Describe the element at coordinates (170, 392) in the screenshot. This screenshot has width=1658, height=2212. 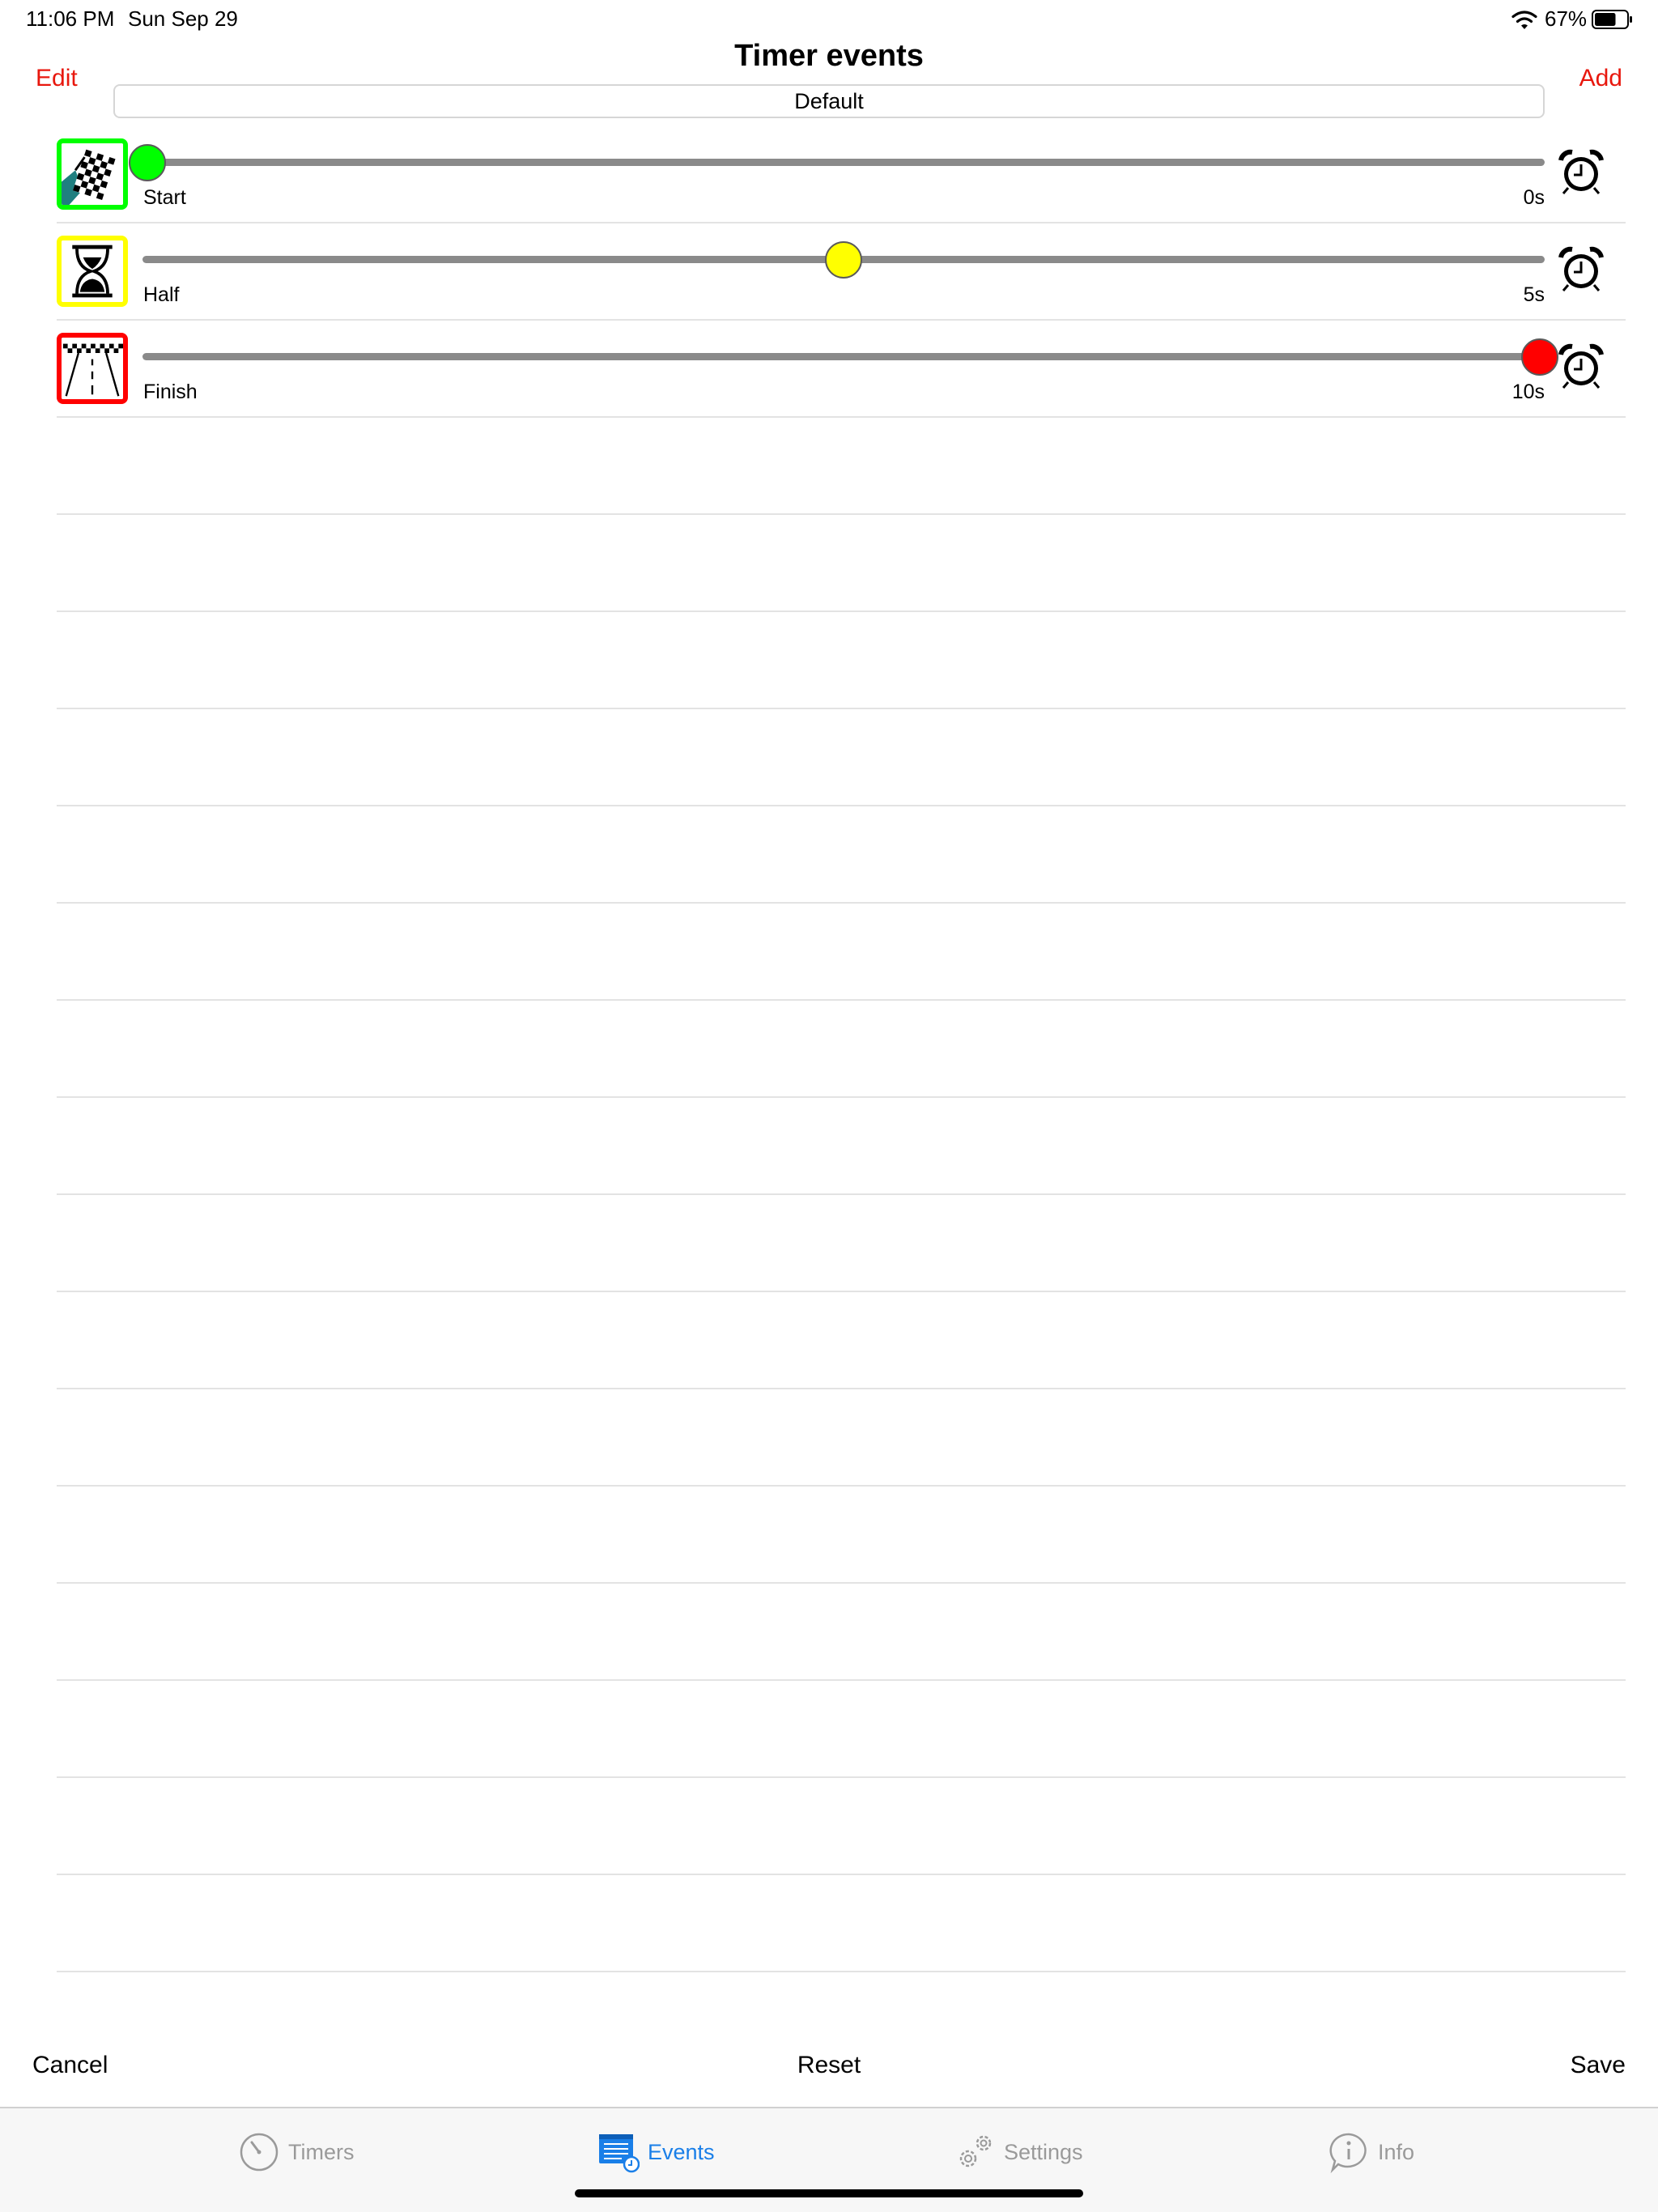
I see `event-label: Finish` at that location.